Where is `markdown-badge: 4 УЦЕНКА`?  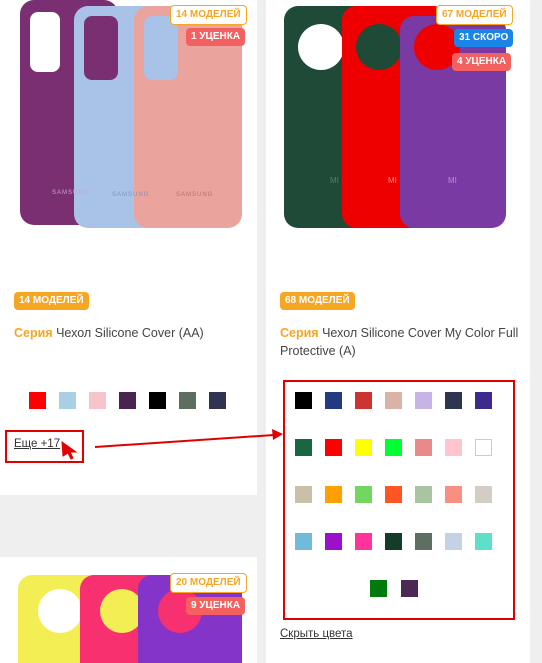 markdown-badge: 4 УЦЕНКА is located at coordinates (482, 62).